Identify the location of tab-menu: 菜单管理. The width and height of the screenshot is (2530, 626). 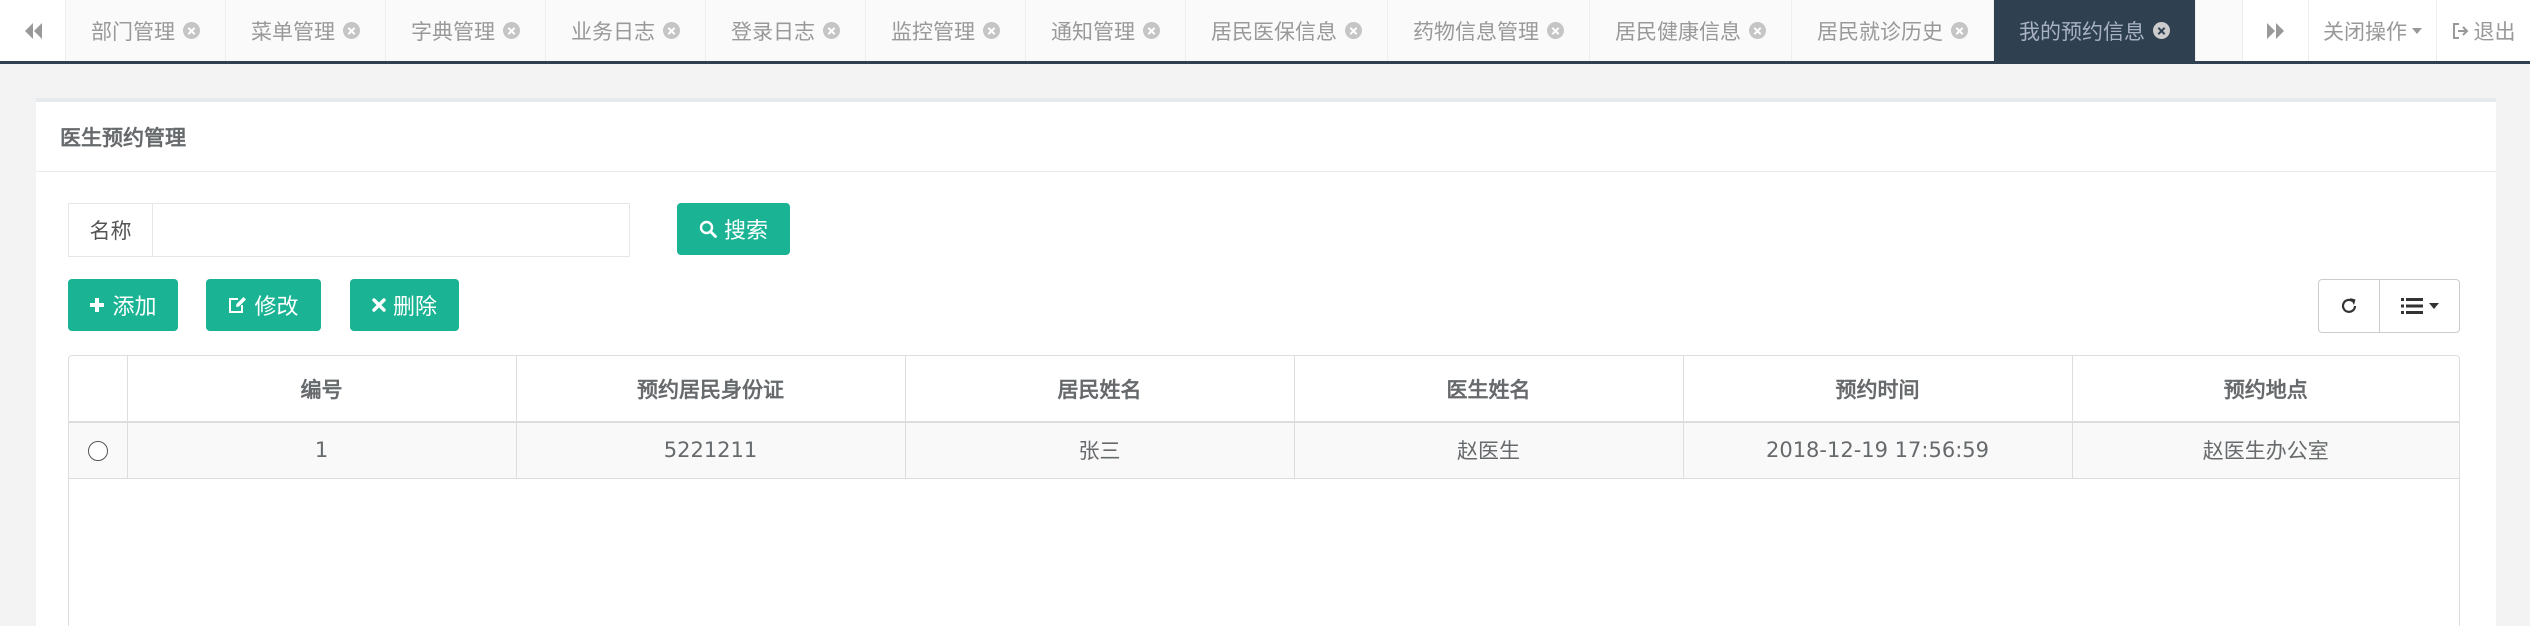
(306, 30).